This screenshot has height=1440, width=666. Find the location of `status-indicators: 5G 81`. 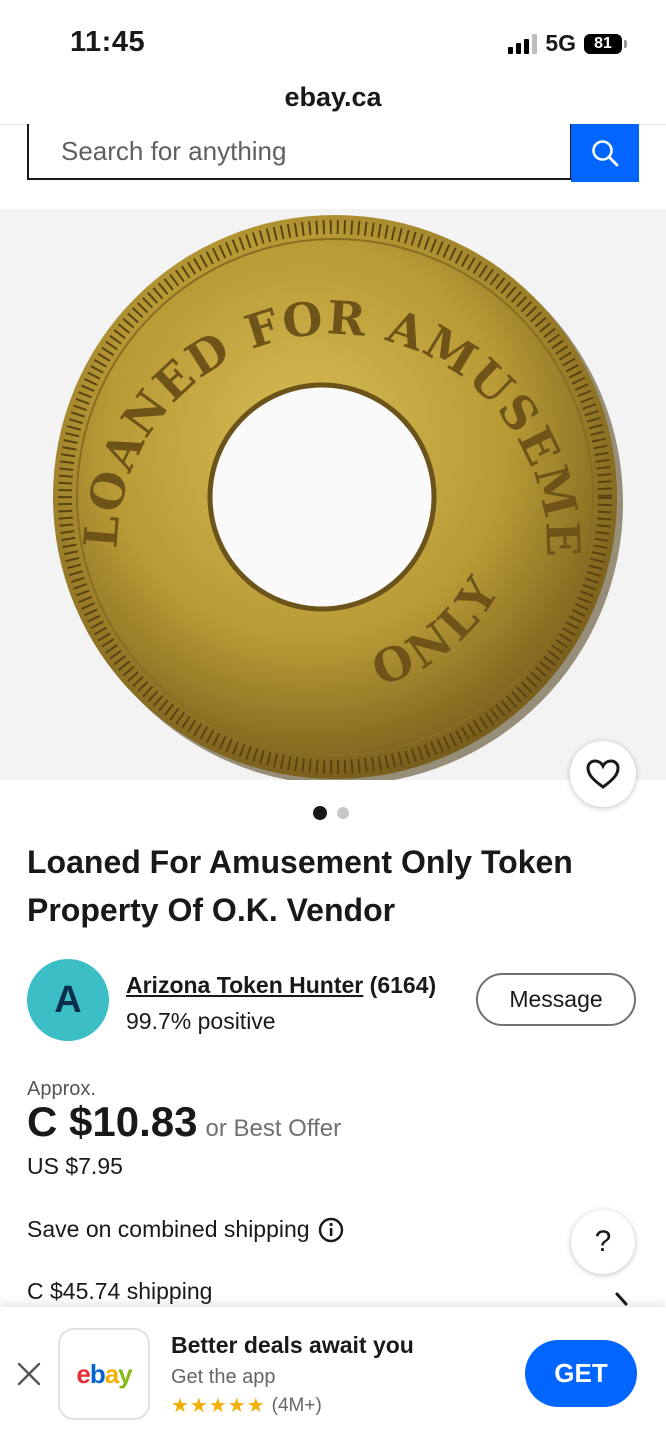

status-indicators: 5G 81 is located at coordinates (567, 43).